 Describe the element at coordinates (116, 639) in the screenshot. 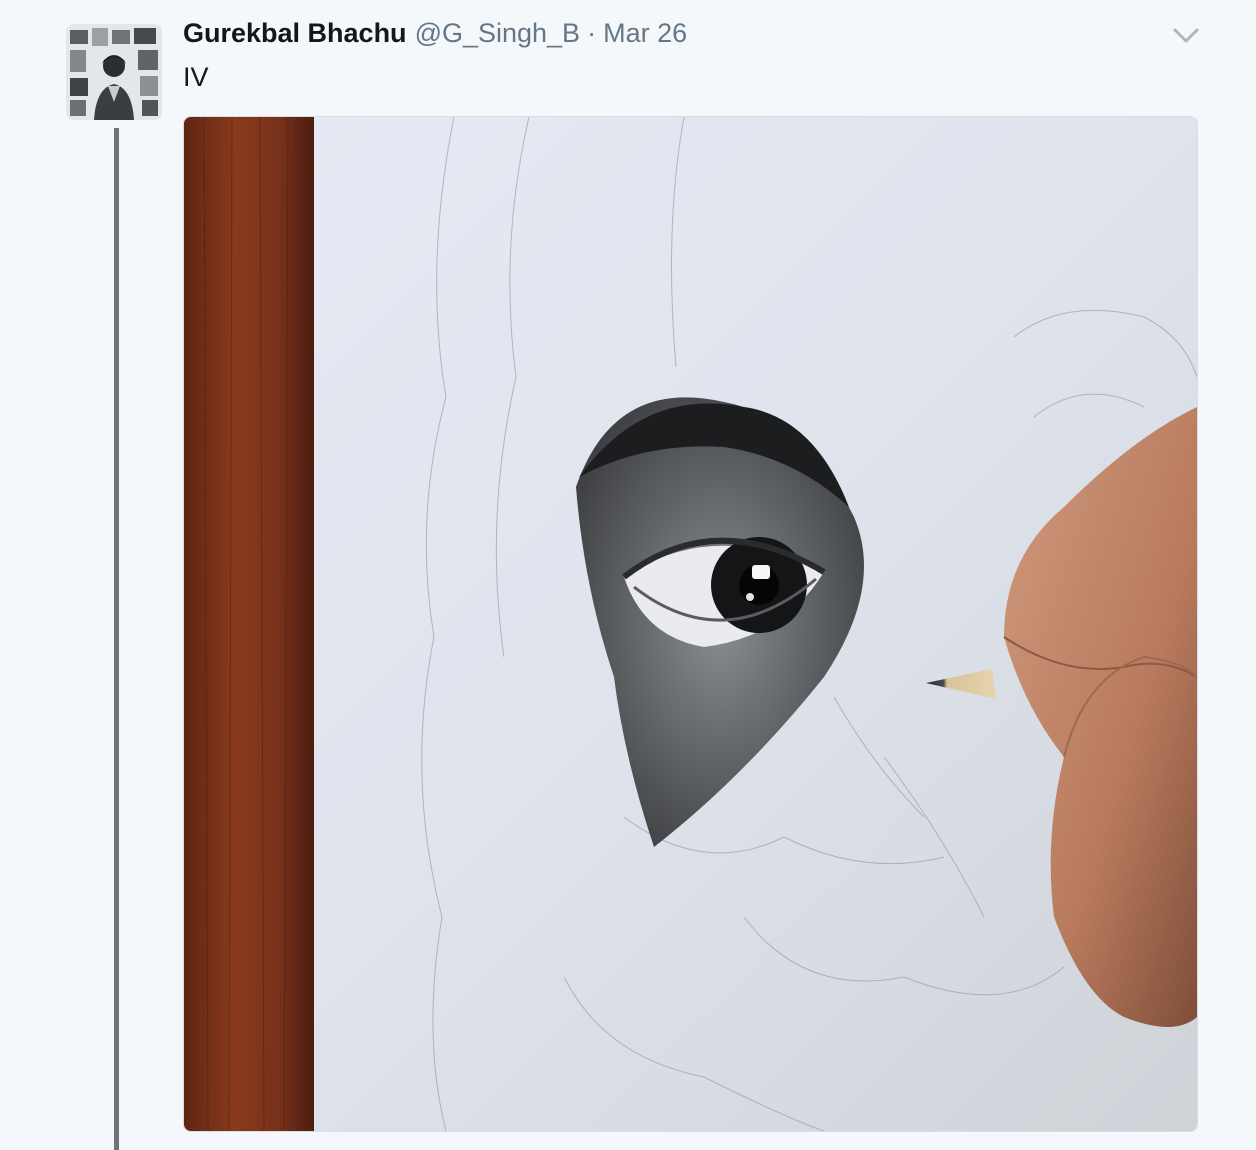

I see `thread-connector-line` at that location.